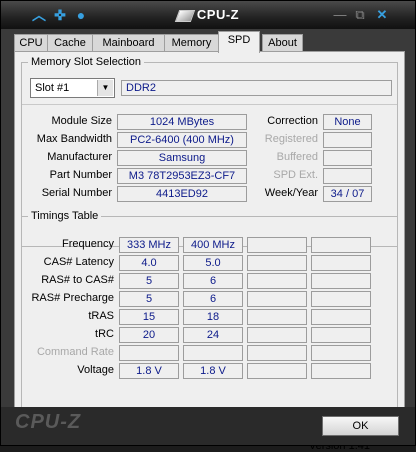 Image resolution: width=416 pixels, height=452 pixels. I want to click on footer-brand: CPU-Z, so click(48, 422).